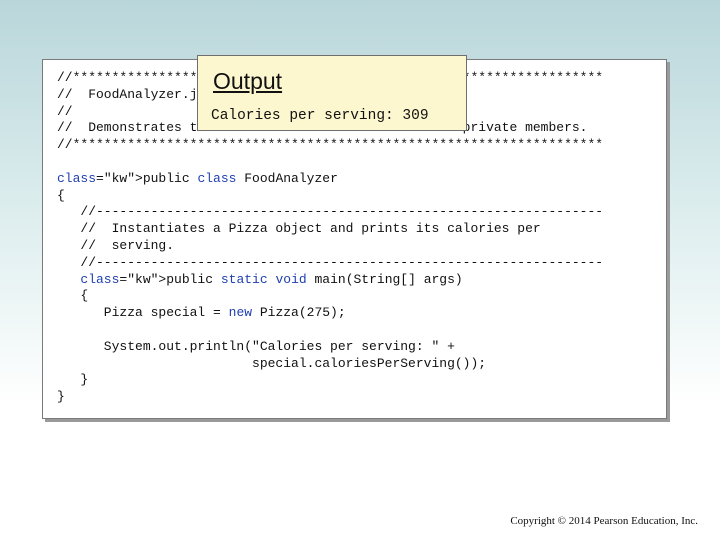 The image size is (720, 540). Describe the element at coordinates (332, 93) in the screenshot. I see `output-callout: Output Calories per serving: 309` at that location.